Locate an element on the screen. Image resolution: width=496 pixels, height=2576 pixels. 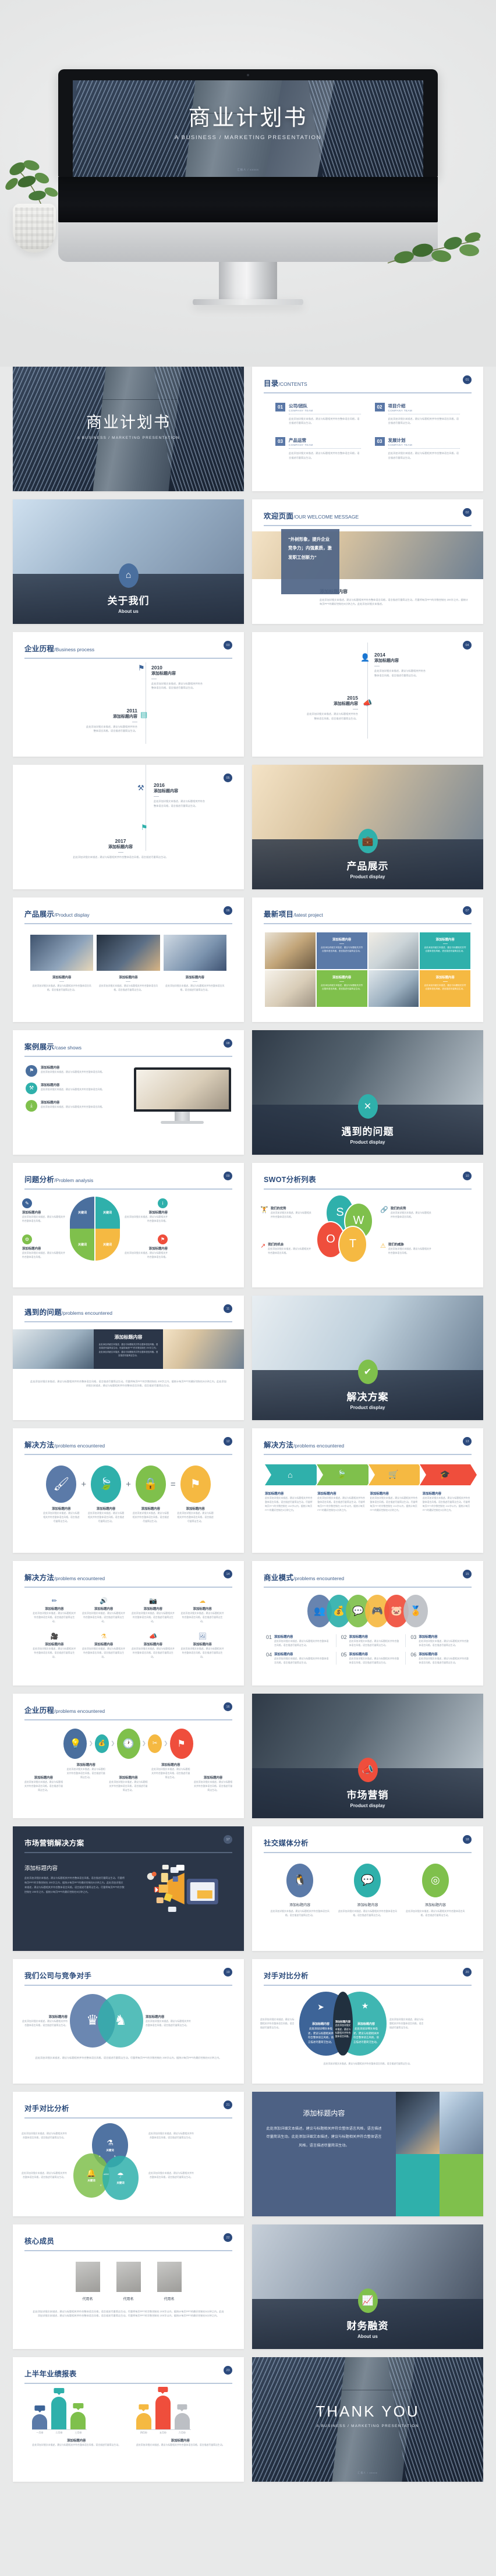
bulb-icon: 💡 is located at coordinates (75, 1743).